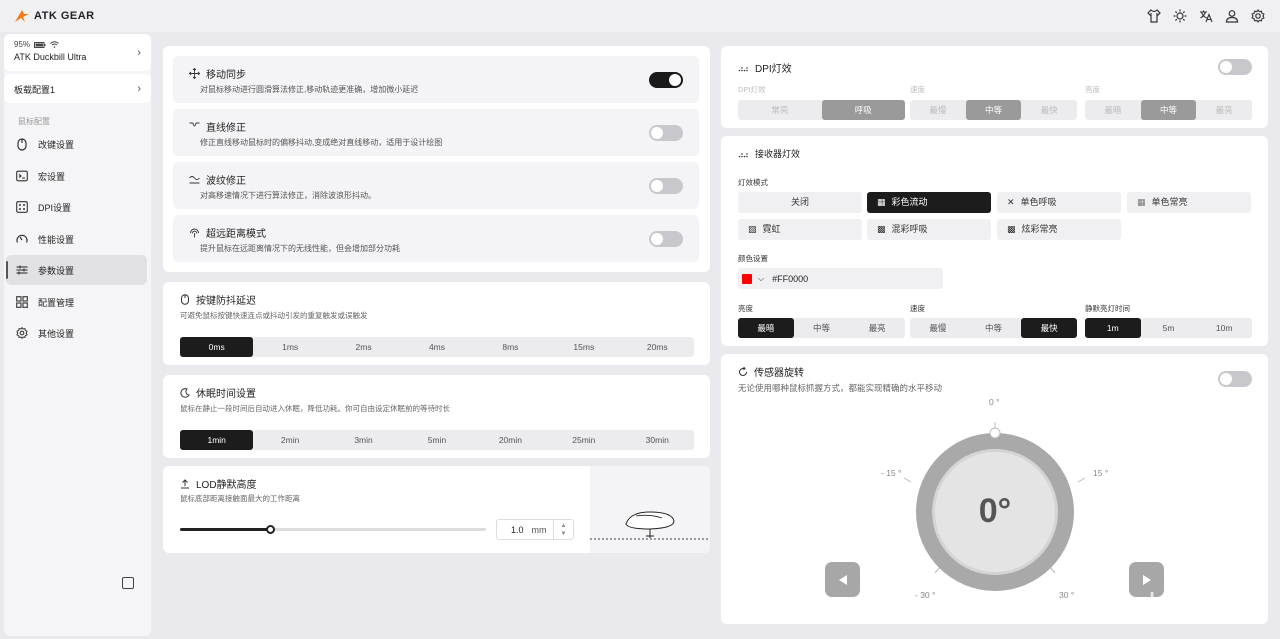 The image size is (1280, 639). What do you see at coordinates (1206, 16) in the screenshot?
I see `translate-icon` at bounding box center [1206, 16].